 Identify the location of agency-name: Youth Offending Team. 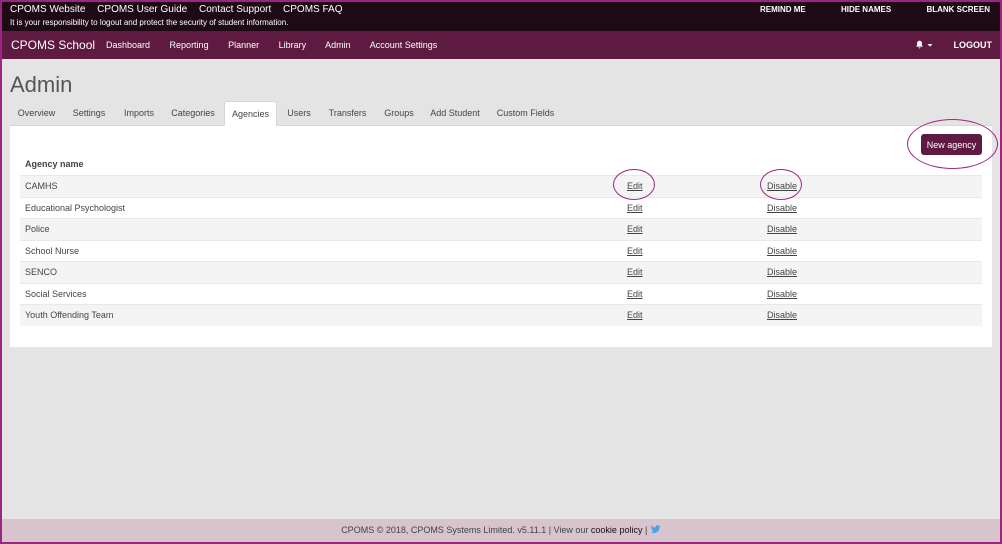
(69, 315).